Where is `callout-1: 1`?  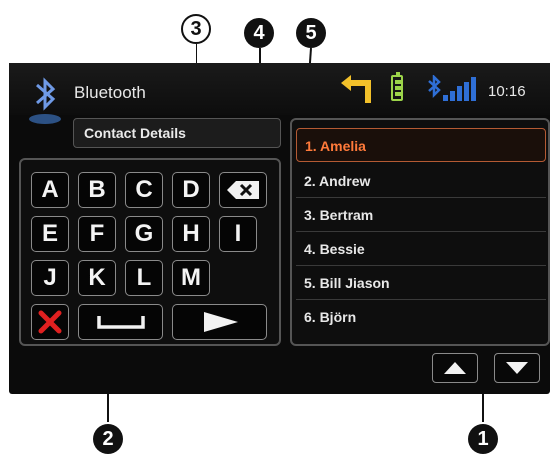
callout-1: 1 is located at coordinates (483, 439).